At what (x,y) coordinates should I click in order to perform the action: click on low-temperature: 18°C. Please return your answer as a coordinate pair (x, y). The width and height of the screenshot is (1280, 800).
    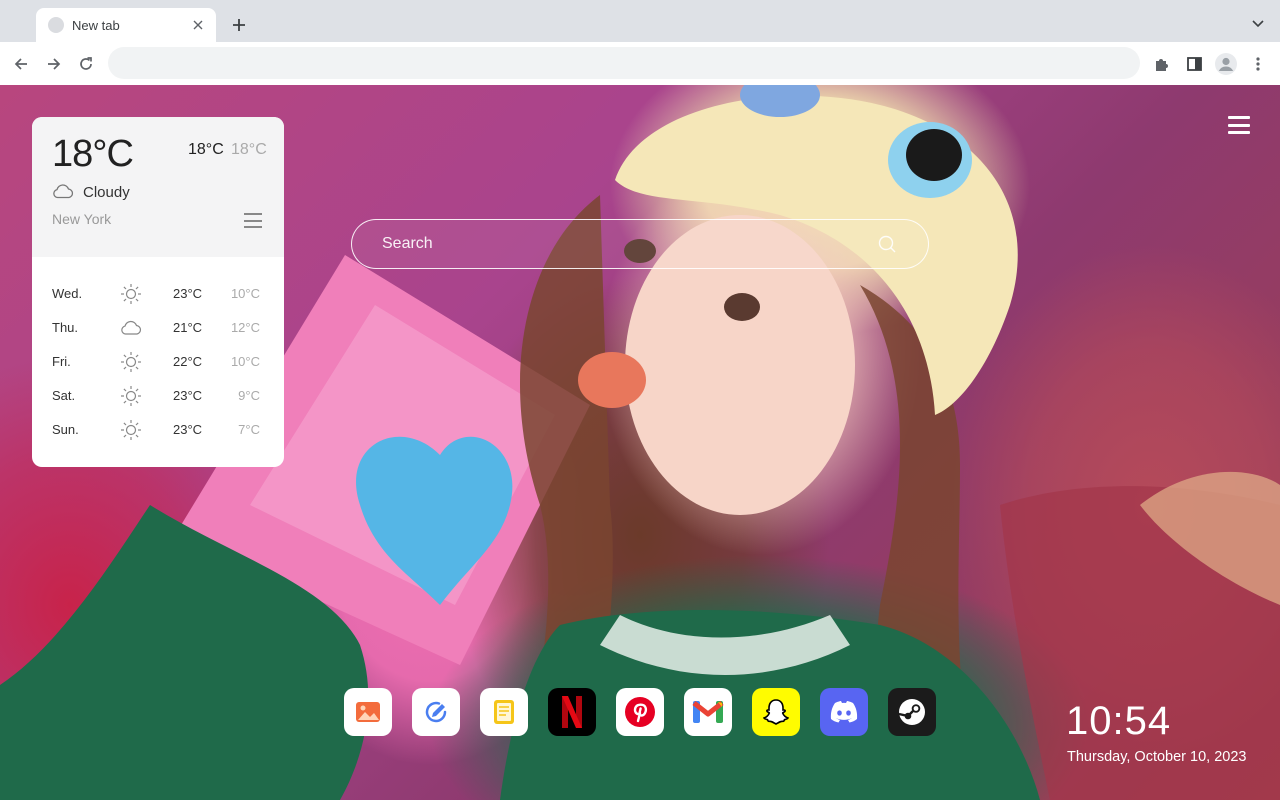
    Looking at the image, I should click on (249, 149).